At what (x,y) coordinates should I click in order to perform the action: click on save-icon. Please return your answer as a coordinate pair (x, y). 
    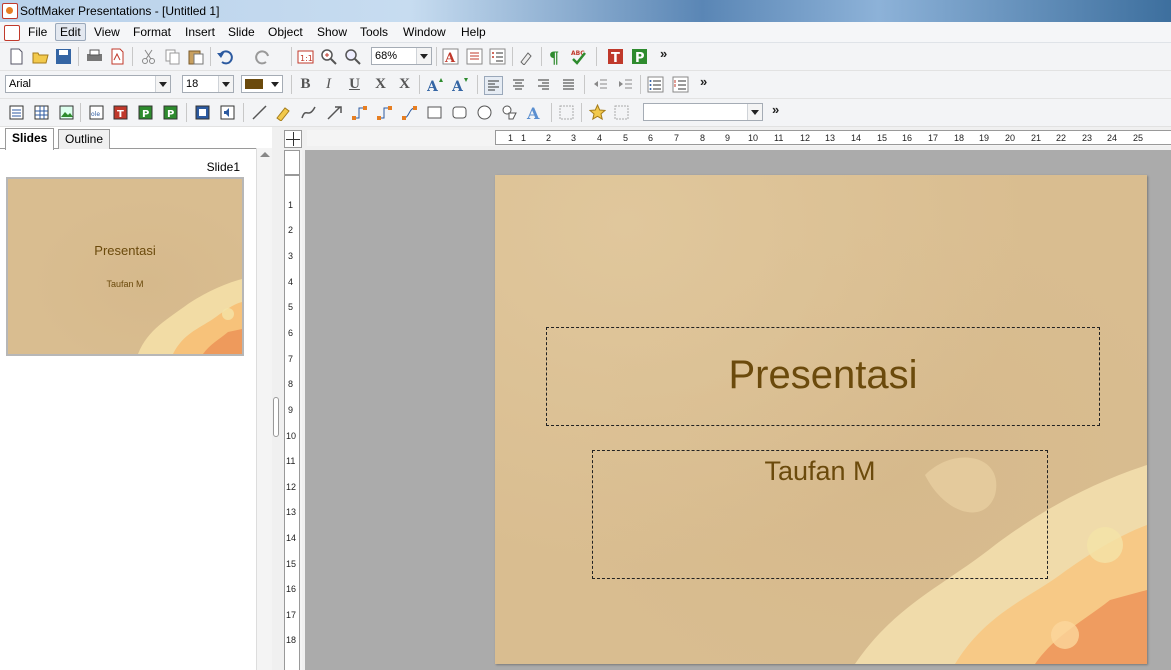
    Looking at the image, I should click on (63, 56).